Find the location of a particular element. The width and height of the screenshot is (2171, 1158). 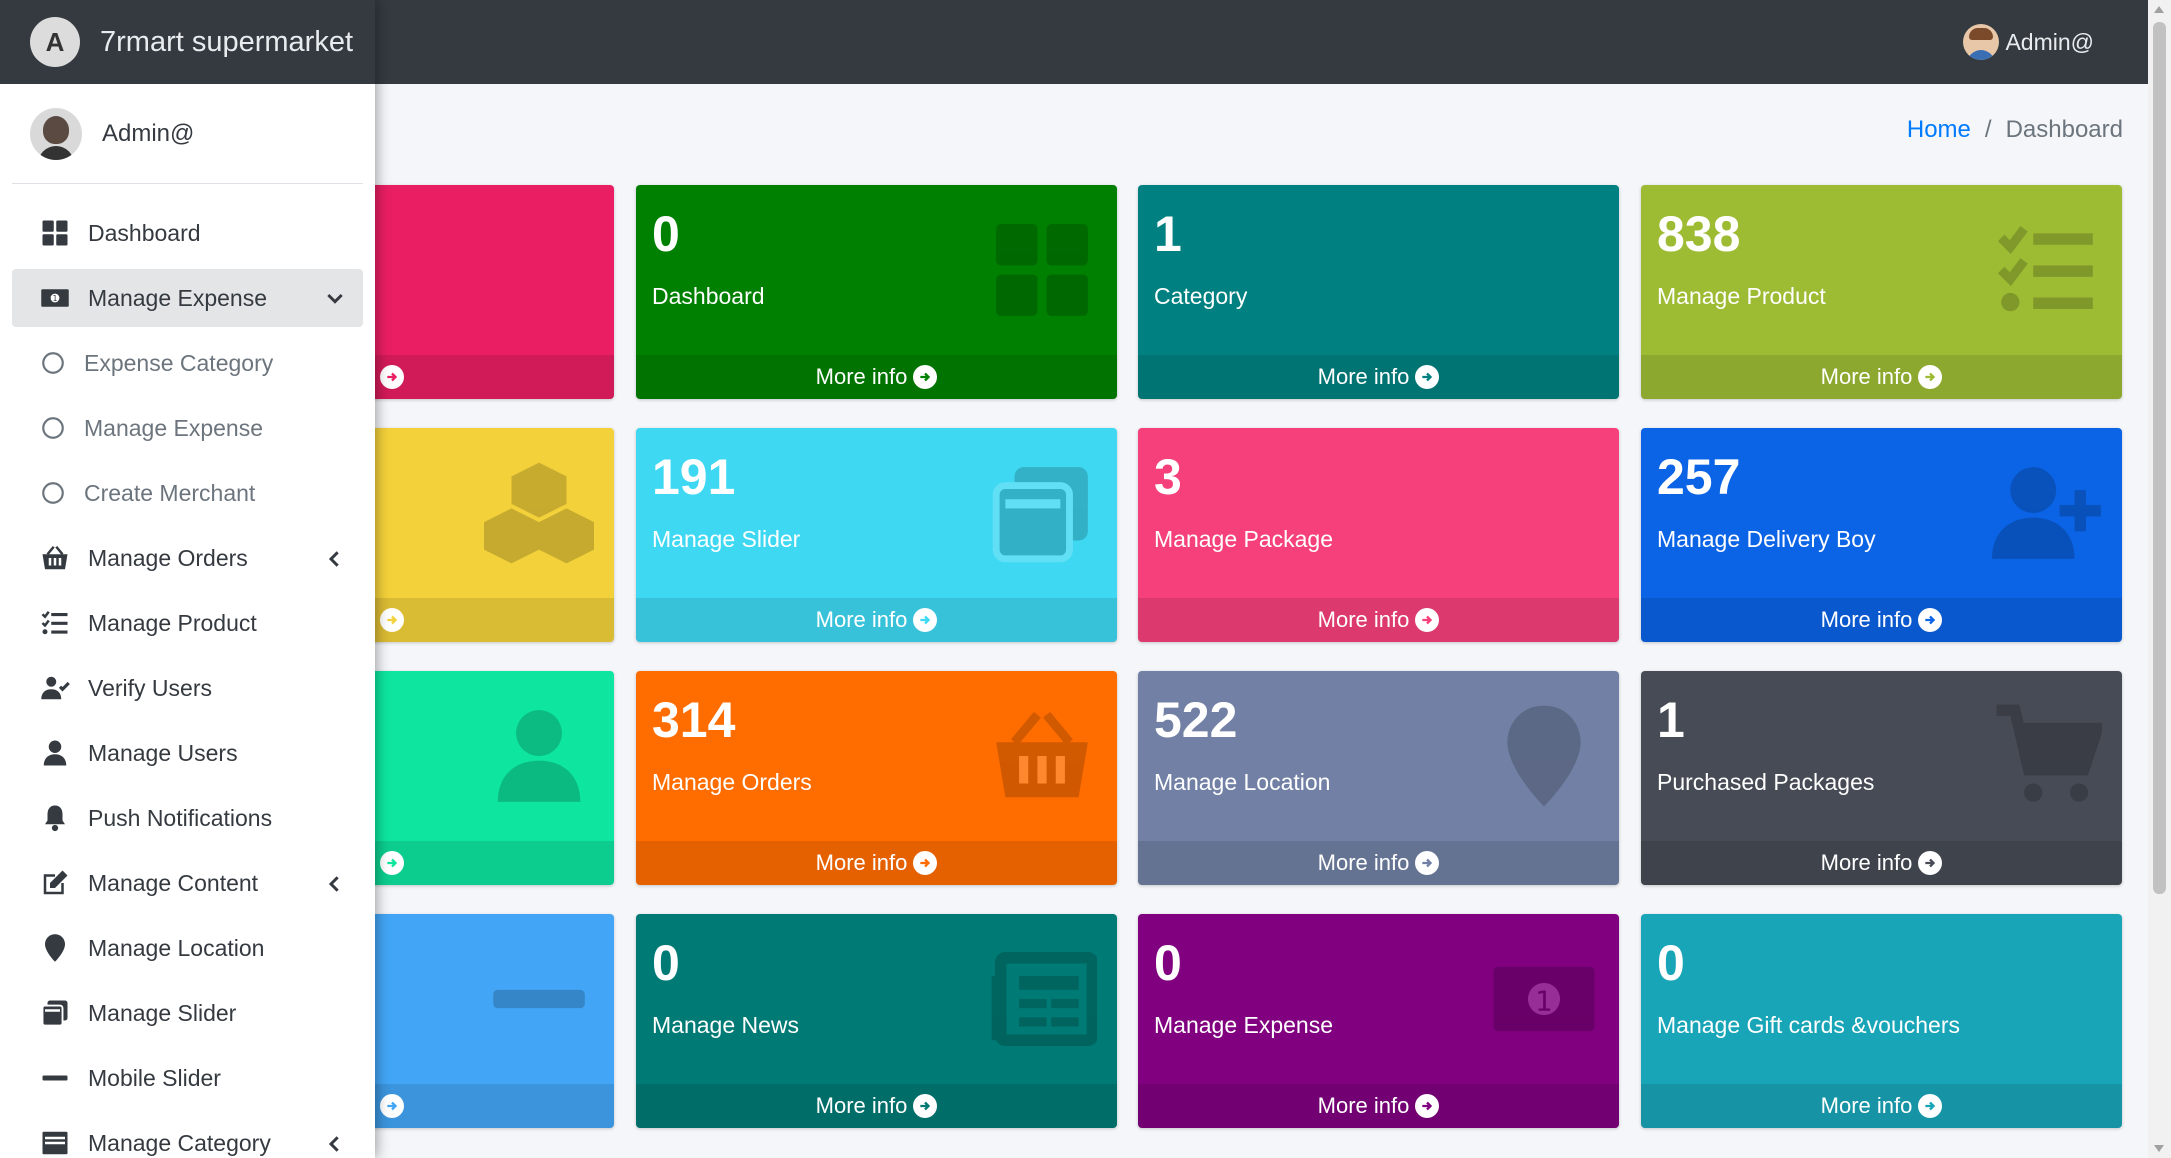

sidebar-item-label: Manage Slider is located at coordinates (162, 1012).